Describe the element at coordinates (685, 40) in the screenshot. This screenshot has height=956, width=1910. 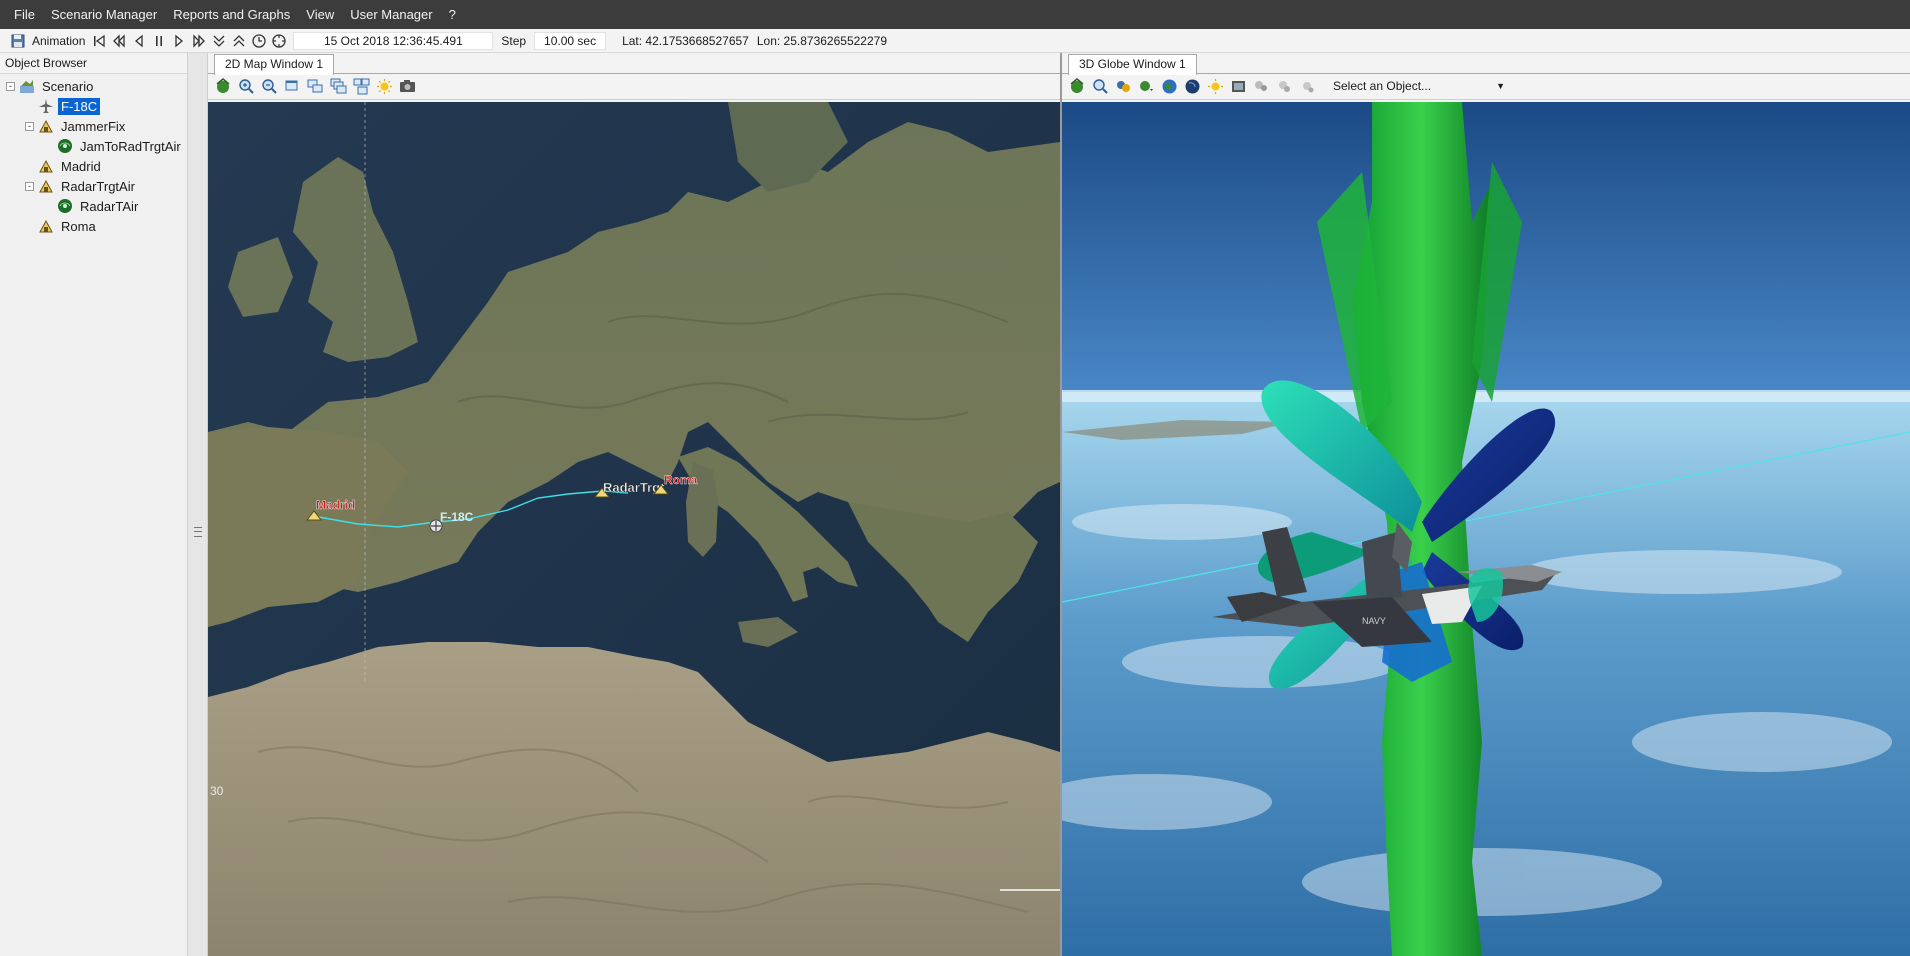
I see `latitude-readout: Lat: 42.1753668527657` at that location.